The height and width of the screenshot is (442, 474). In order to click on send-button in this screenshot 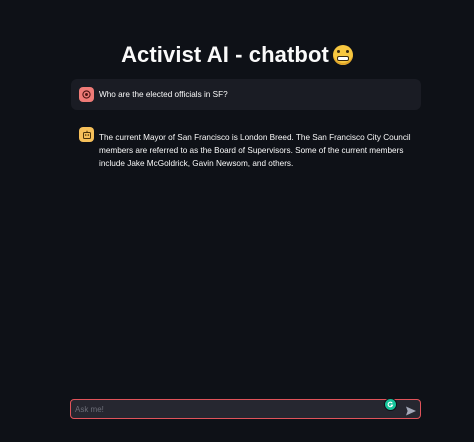, I will do `click(411, 410)`.